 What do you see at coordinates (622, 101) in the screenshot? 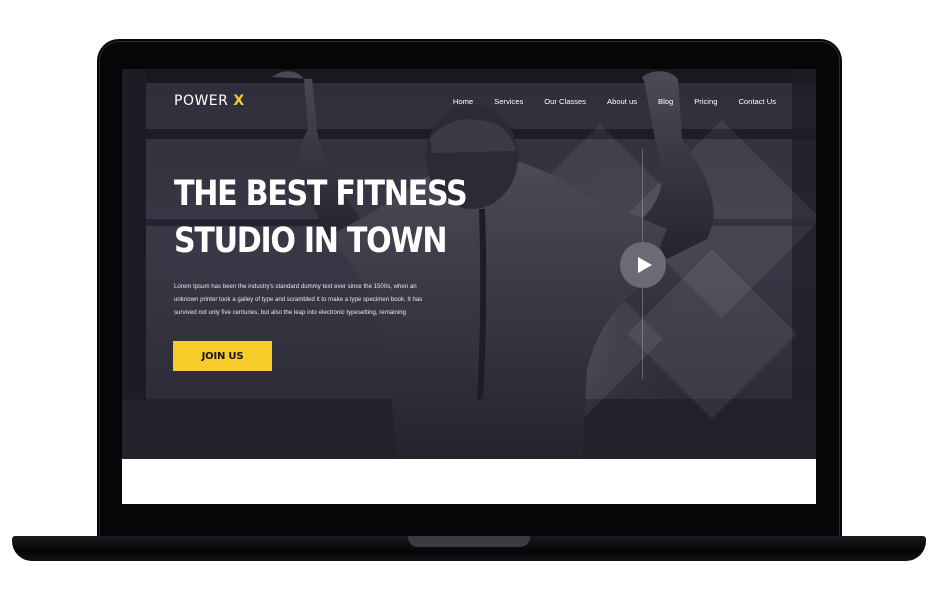
I see `nav-item-about-us: About us` at bounding box center [622, 101].